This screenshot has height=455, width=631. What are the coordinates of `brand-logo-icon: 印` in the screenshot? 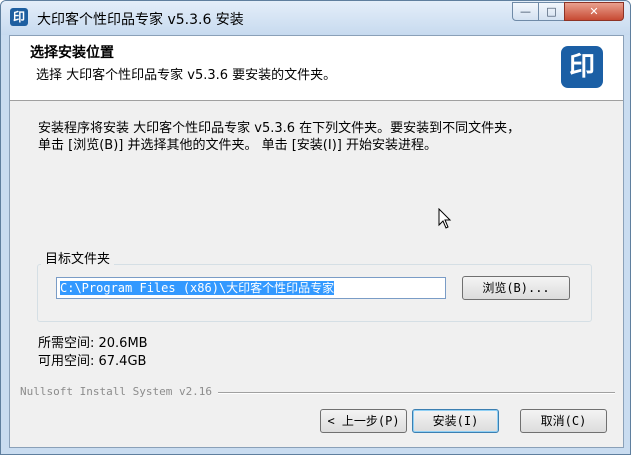 It's located at (582, 67).